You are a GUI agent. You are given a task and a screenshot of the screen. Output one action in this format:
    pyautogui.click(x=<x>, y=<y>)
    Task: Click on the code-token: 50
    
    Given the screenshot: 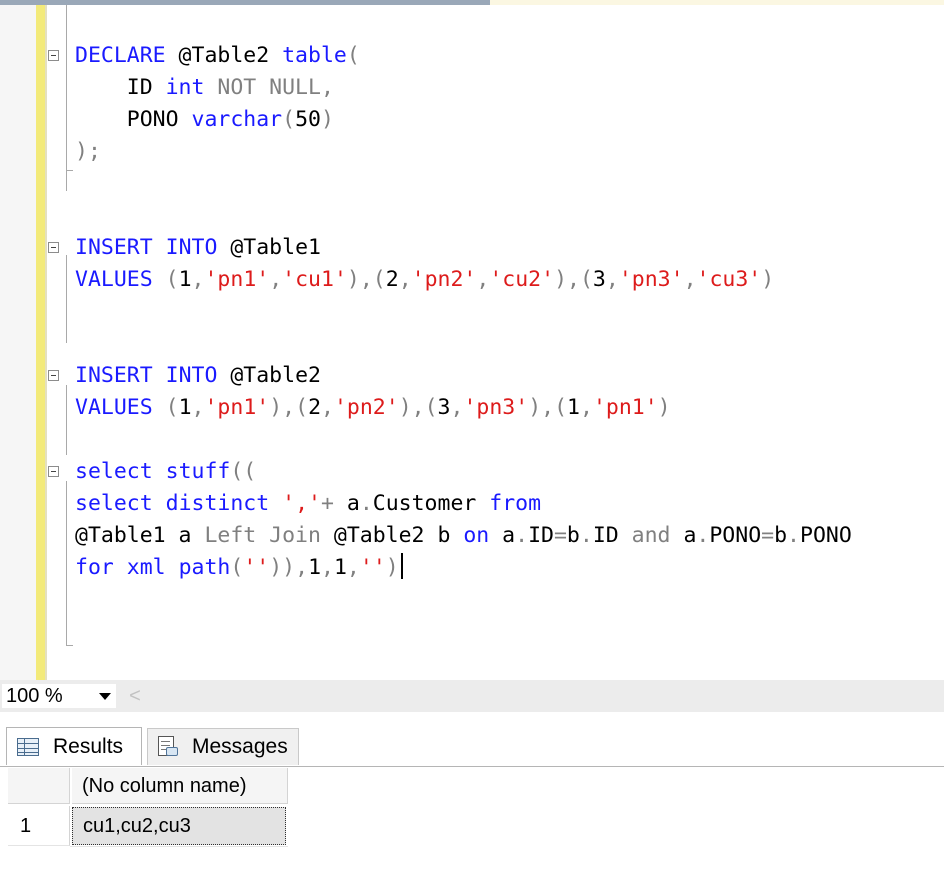 What is the action you would take?
    pyautogui.click(x=308, y=119)
    